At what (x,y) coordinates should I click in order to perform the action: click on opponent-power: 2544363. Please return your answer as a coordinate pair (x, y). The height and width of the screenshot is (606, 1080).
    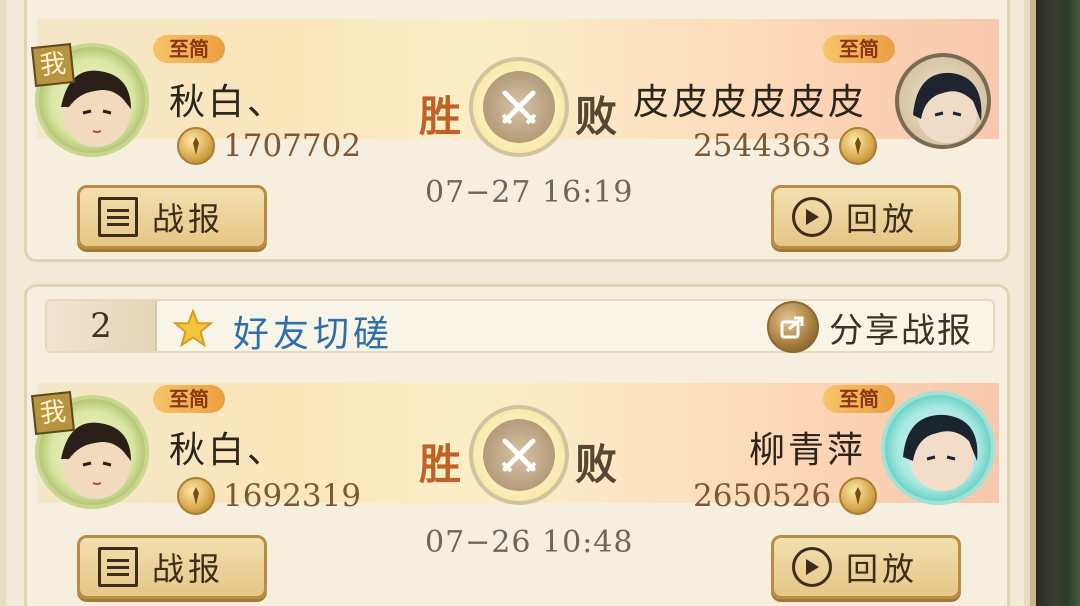
    Looking at the image, I should click on (785, 146).